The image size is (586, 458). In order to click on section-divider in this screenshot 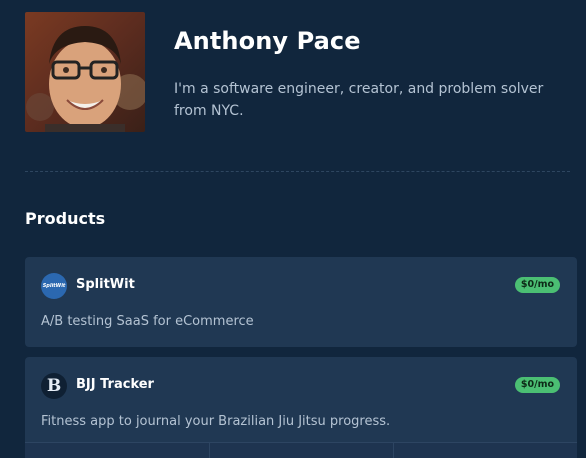, I will do `click(297, 171)`.